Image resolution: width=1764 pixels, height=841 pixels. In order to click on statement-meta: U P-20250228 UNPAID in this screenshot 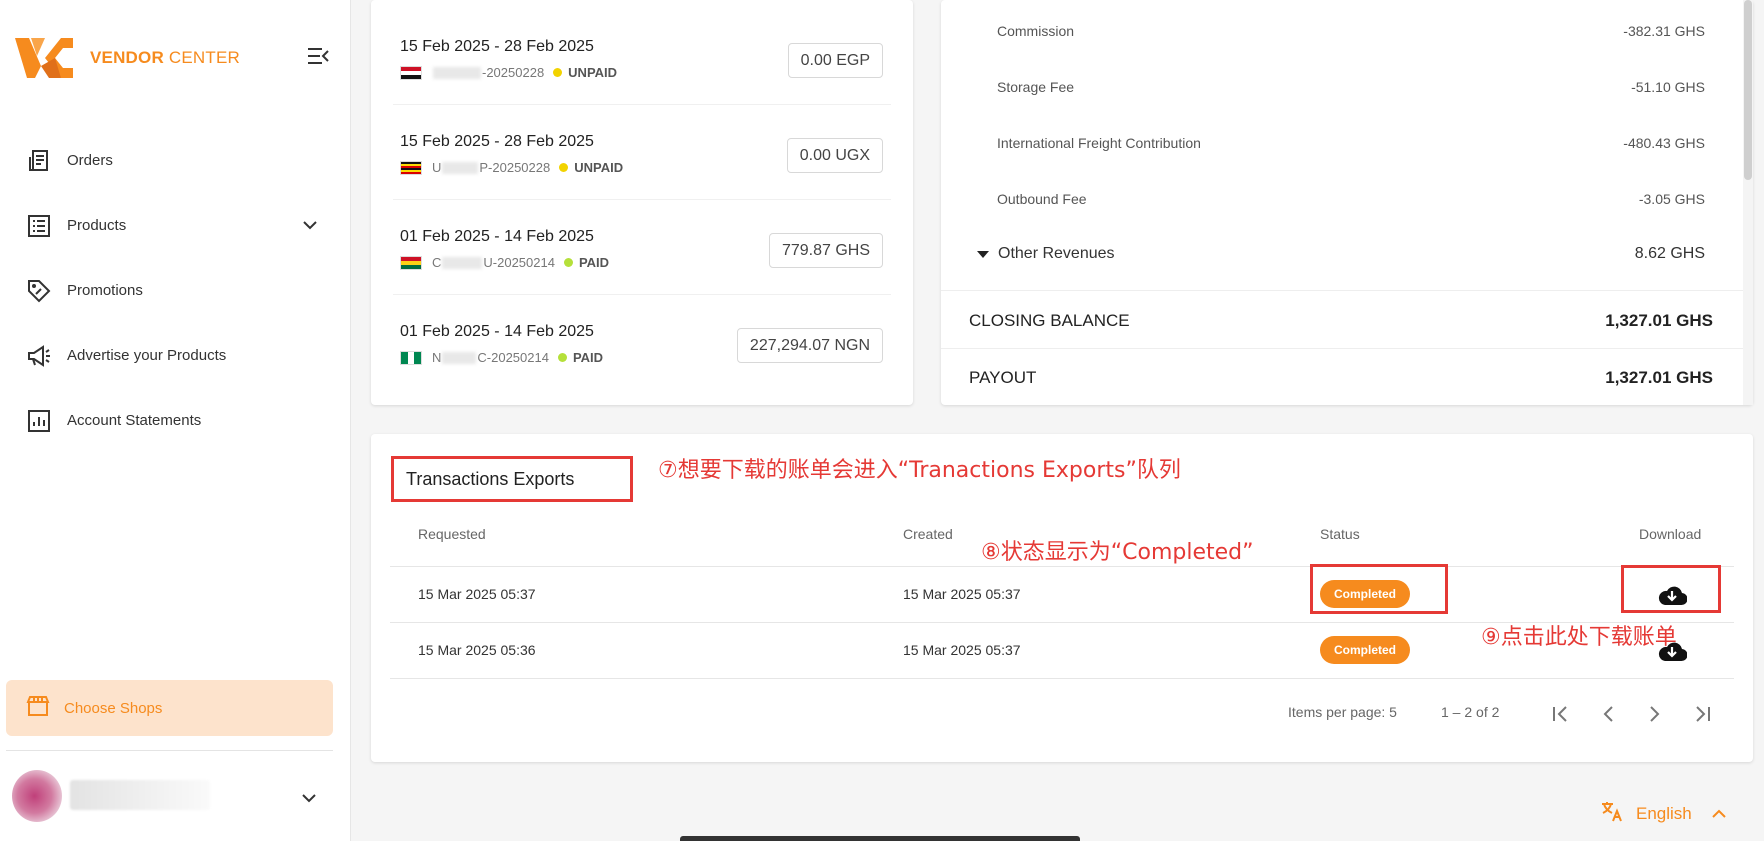, I will do `click(511, 167)`.